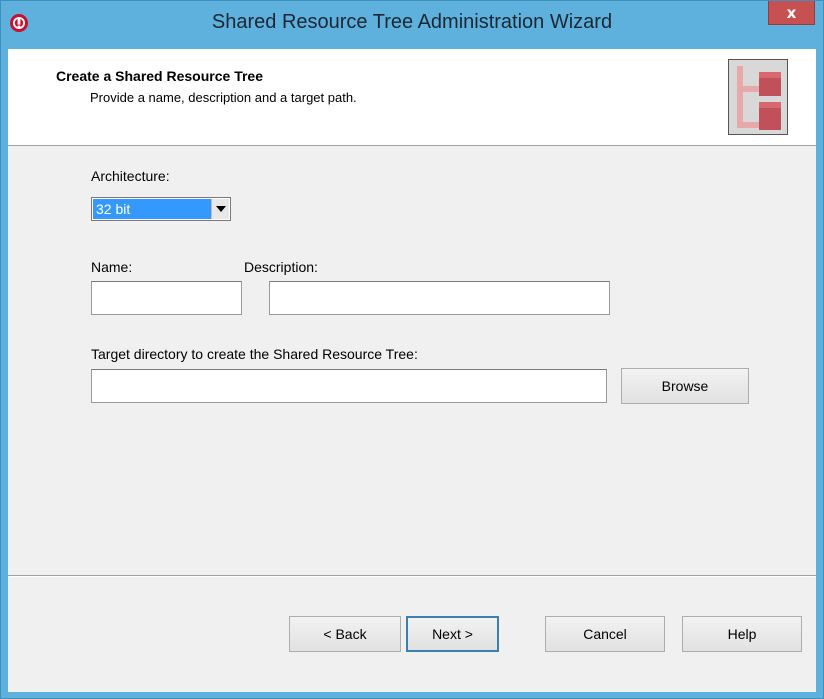  I want to click on browse-button: Browse, so click(685, 386).